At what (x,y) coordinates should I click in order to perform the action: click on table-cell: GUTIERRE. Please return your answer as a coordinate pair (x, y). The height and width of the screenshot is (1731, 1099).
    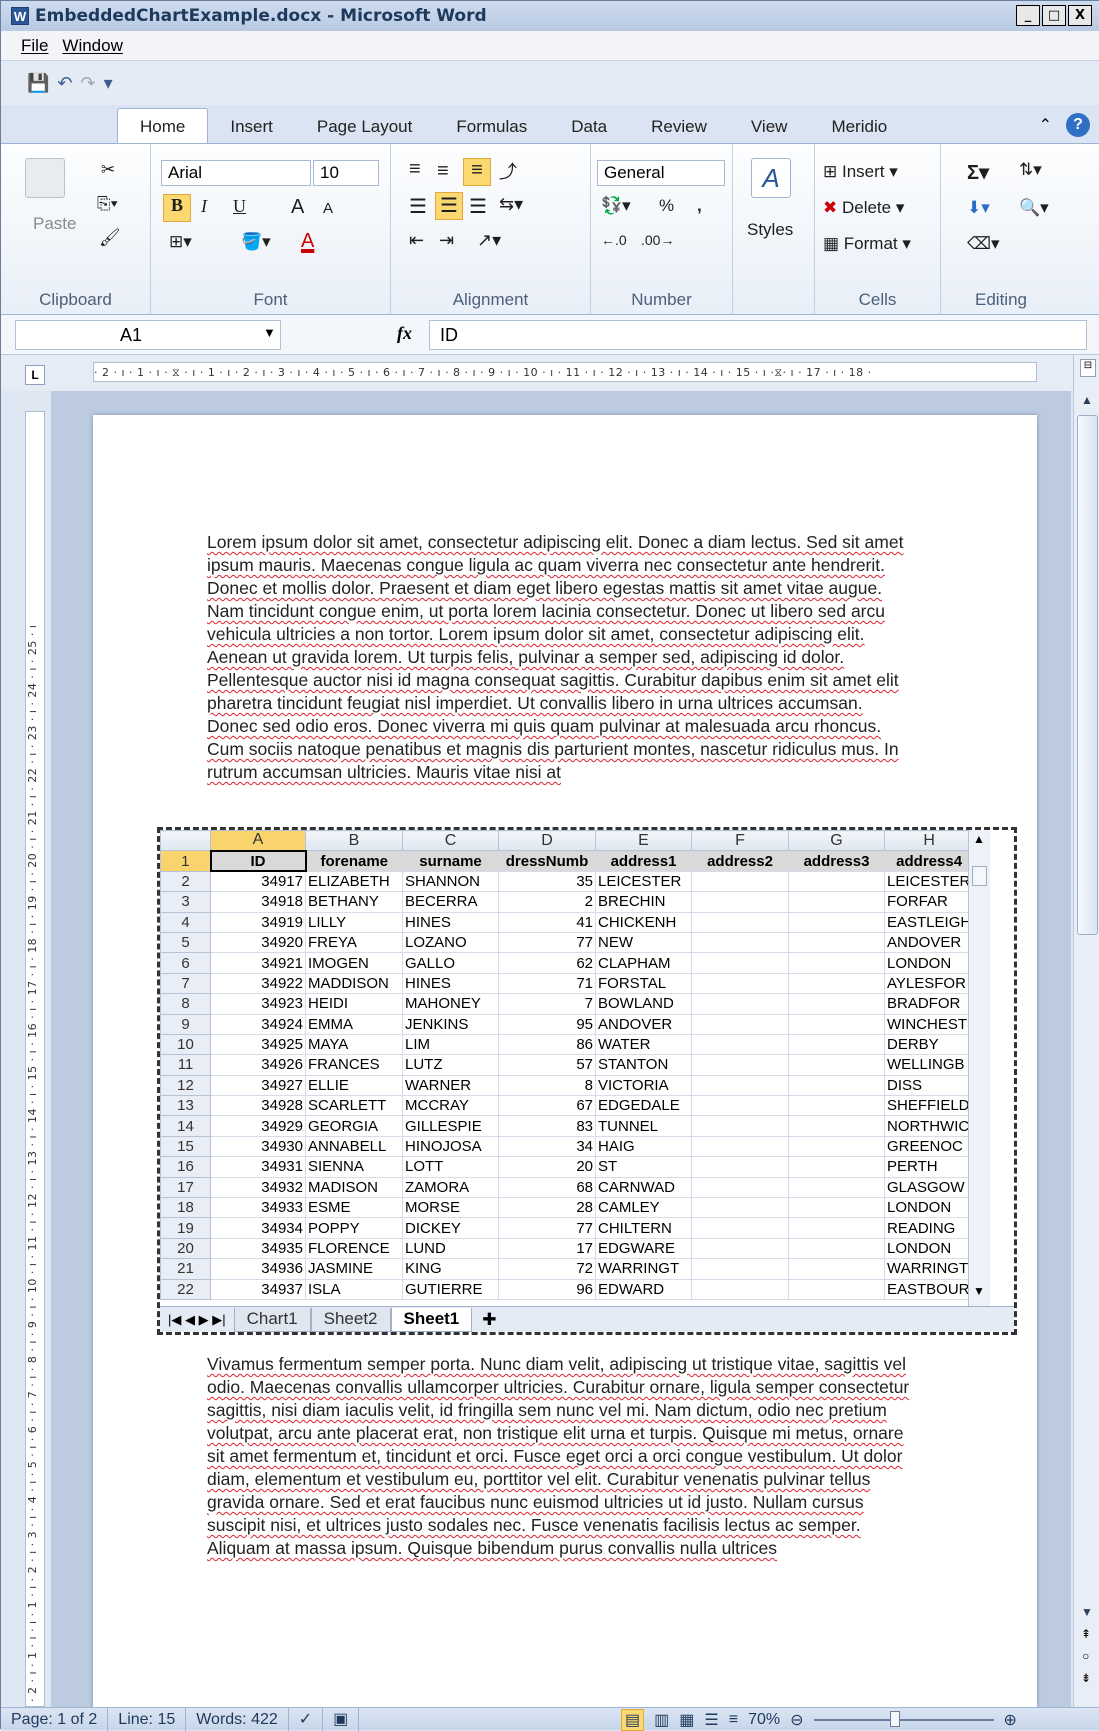
    Looking at the image, I should click on (450, 1289).